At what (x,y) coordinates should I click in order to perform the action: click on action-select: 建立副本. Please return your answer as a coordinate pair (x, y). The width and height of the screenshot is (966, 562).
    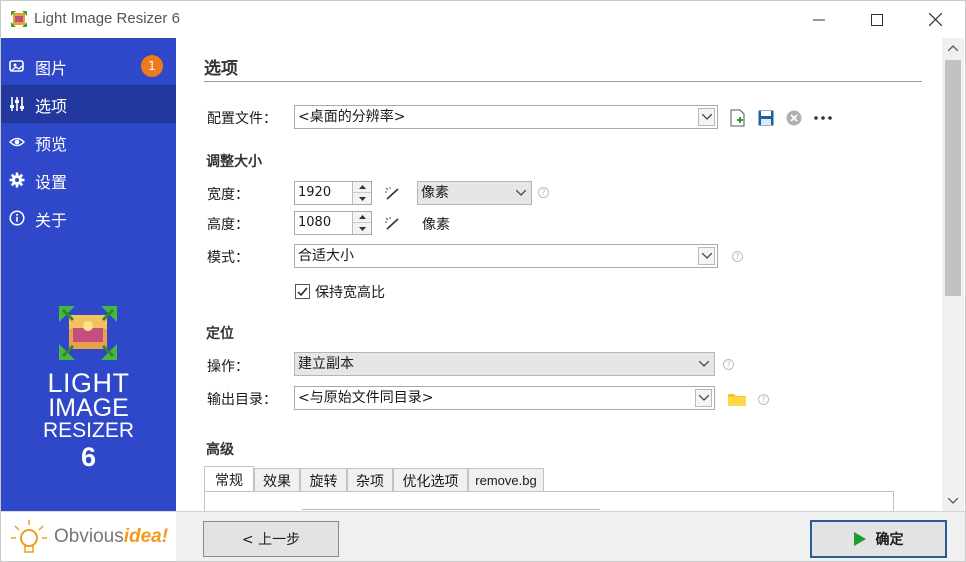
    Looking at the image, I should click on (504, 364).